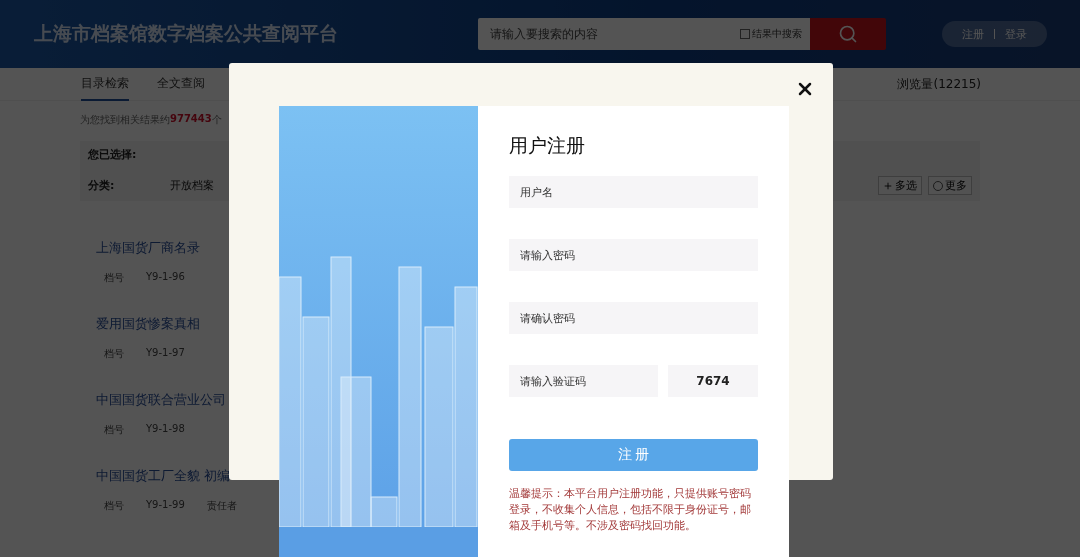 The image size is (1080, 557). Describe the element at coordinates (101, 185) in the screenshot. I see `category-label: 分类:` at that location.